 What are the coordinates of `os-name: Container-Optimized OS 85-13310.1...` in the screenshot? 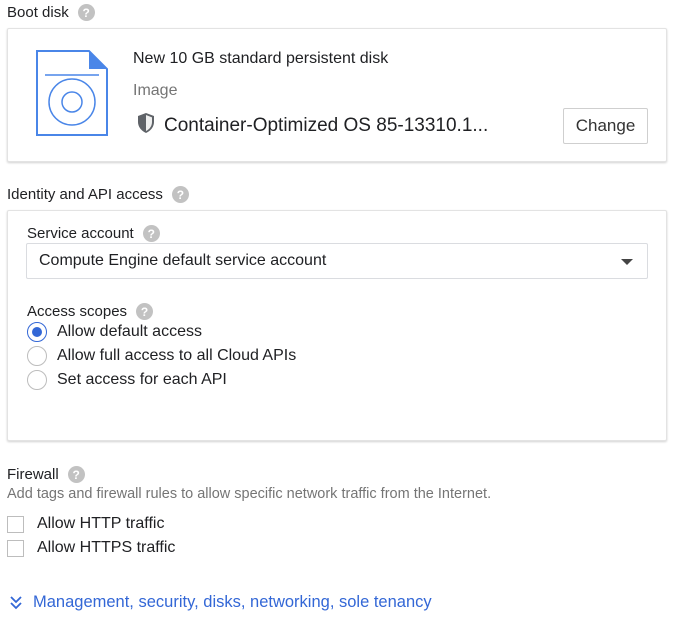 It's located at (326, 125).